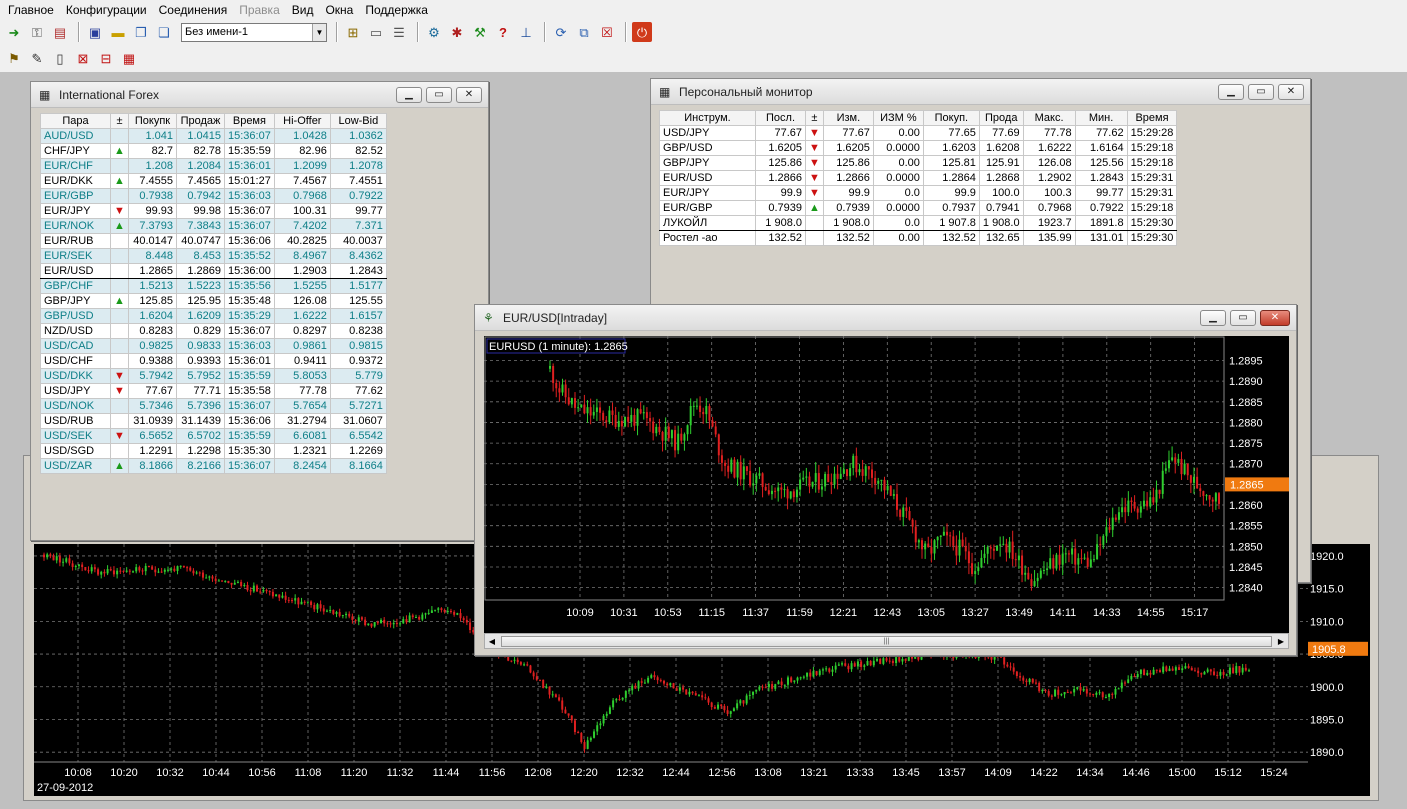 Image resolution: width=1407 pixels, height=809 pixels. What do you see at coordinates (1001, 118) in the screenshot?
I see `column-header: Прода` at bounding box center [1001, 118].